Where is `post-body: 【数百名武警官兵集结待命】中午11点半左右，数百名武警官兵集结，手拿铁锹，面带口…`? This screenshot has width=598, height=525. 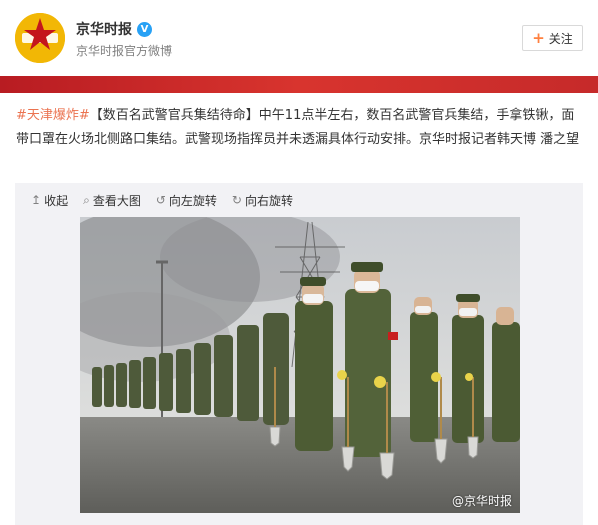
post-body: 【数百名武警官兵集结待命】中午11点半左右，数百名武警官兵集结，手拿铁锹，面带口… is located at coordinates (298, 127).